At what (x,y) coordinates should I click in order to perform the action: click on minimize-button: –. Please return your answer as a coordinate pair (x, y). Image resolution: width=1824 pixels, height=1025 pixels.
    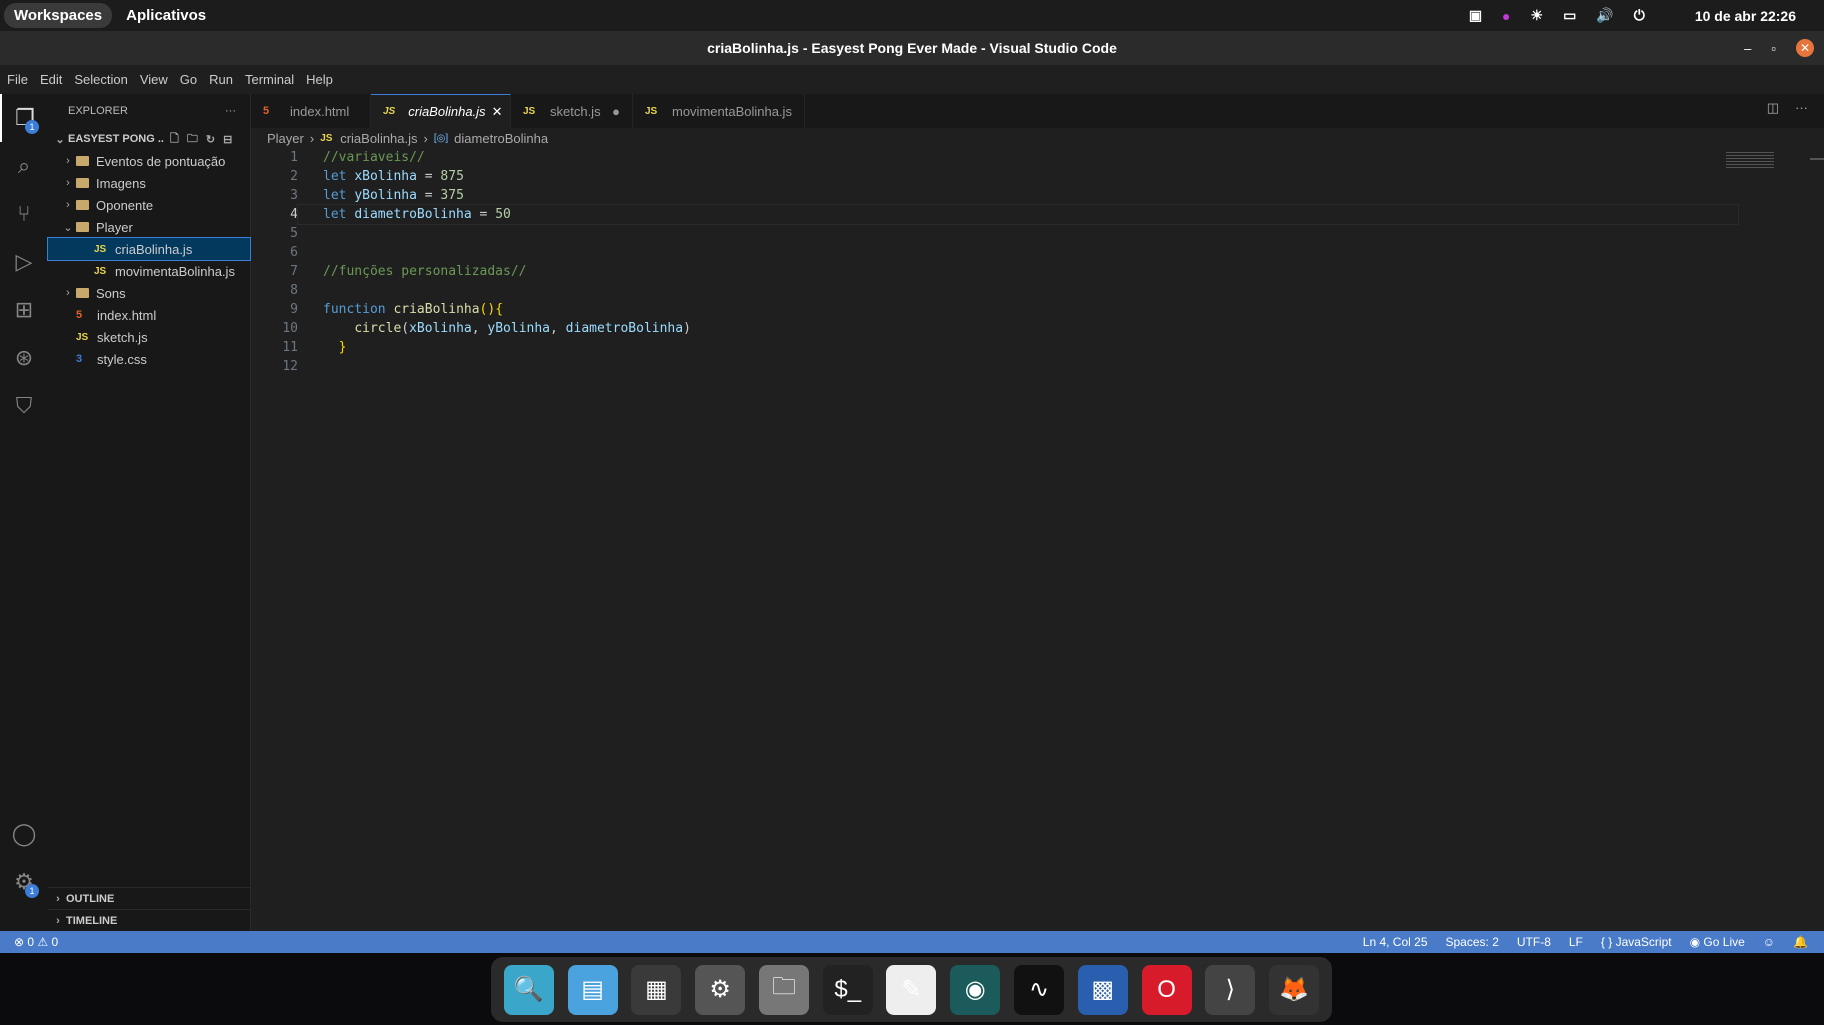
    Looking at the image, I should click on (1747, 48).